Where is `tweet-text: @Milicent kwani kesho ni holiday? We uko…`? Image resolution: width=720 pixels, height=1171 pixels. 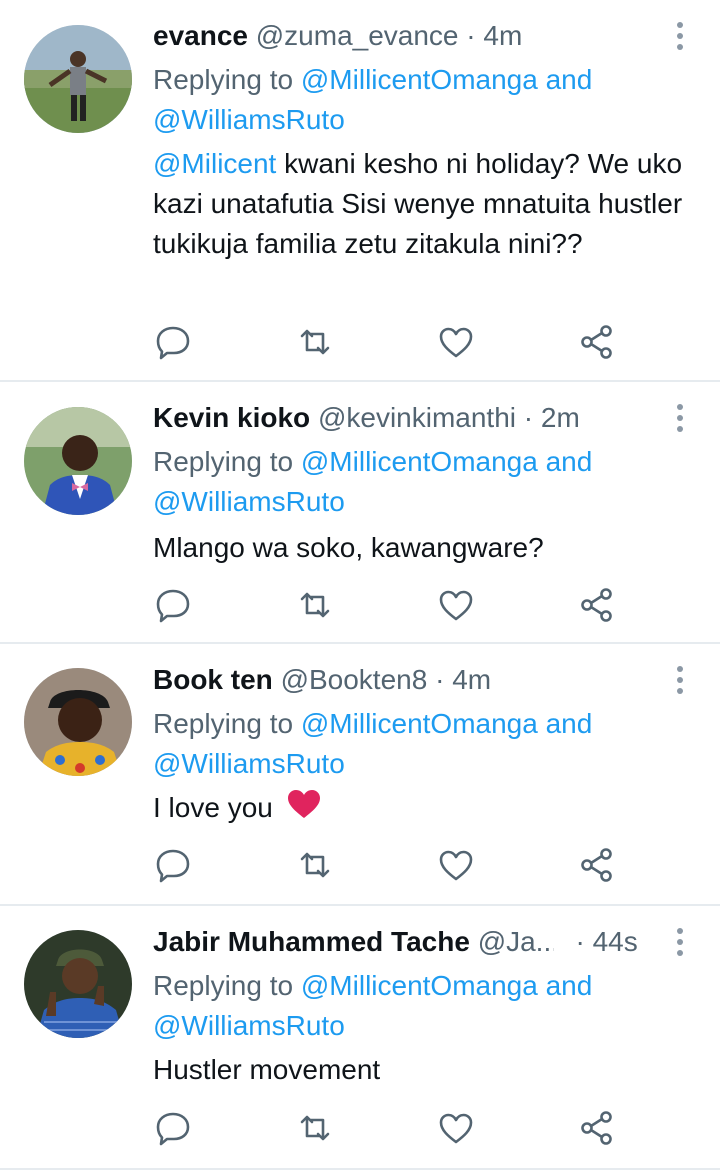
tweet-text: @Milicent kwani kesho ni holiday? We uko… is located at coordinates (425, 204).